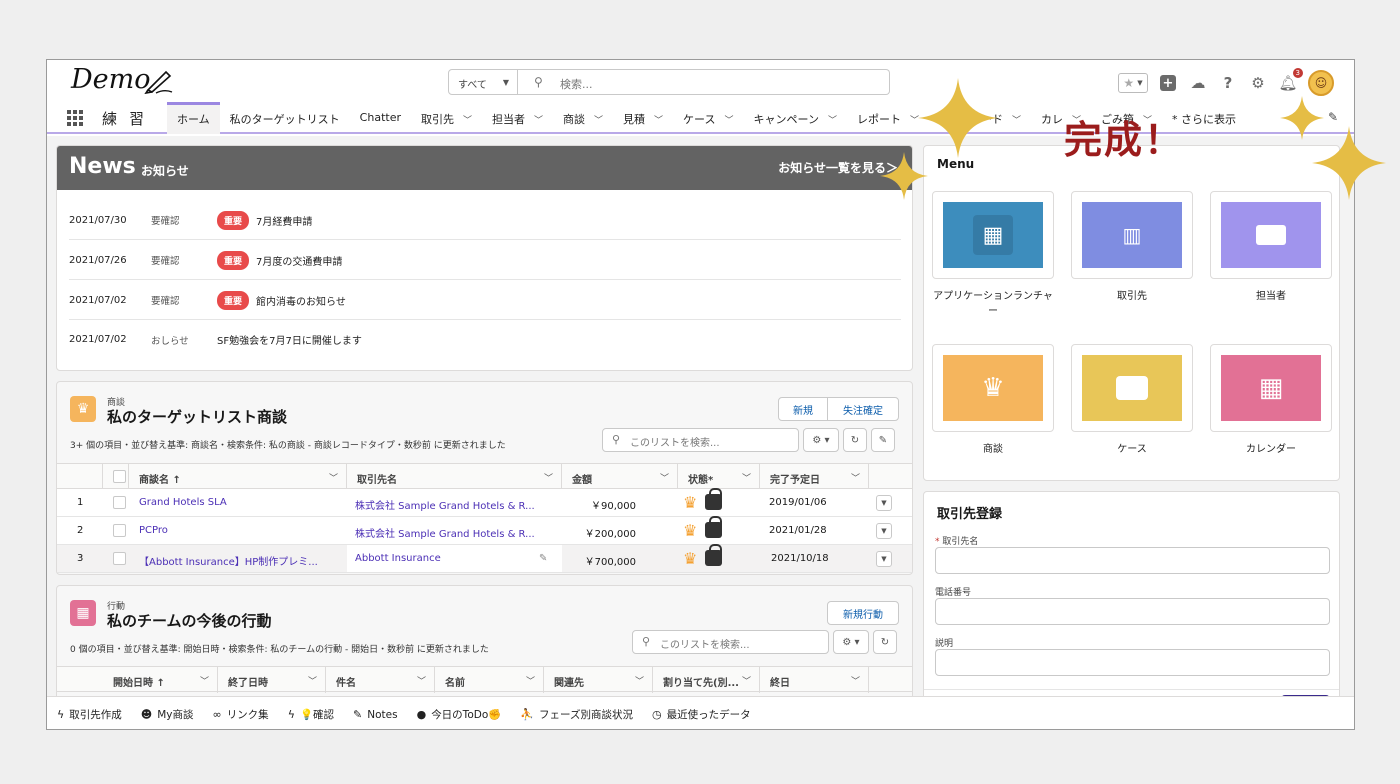  What do you see at coordinates (803, 409) in the screenshot?
I see `new-opportunity-button: 新規` at bounding box center [803, 409].